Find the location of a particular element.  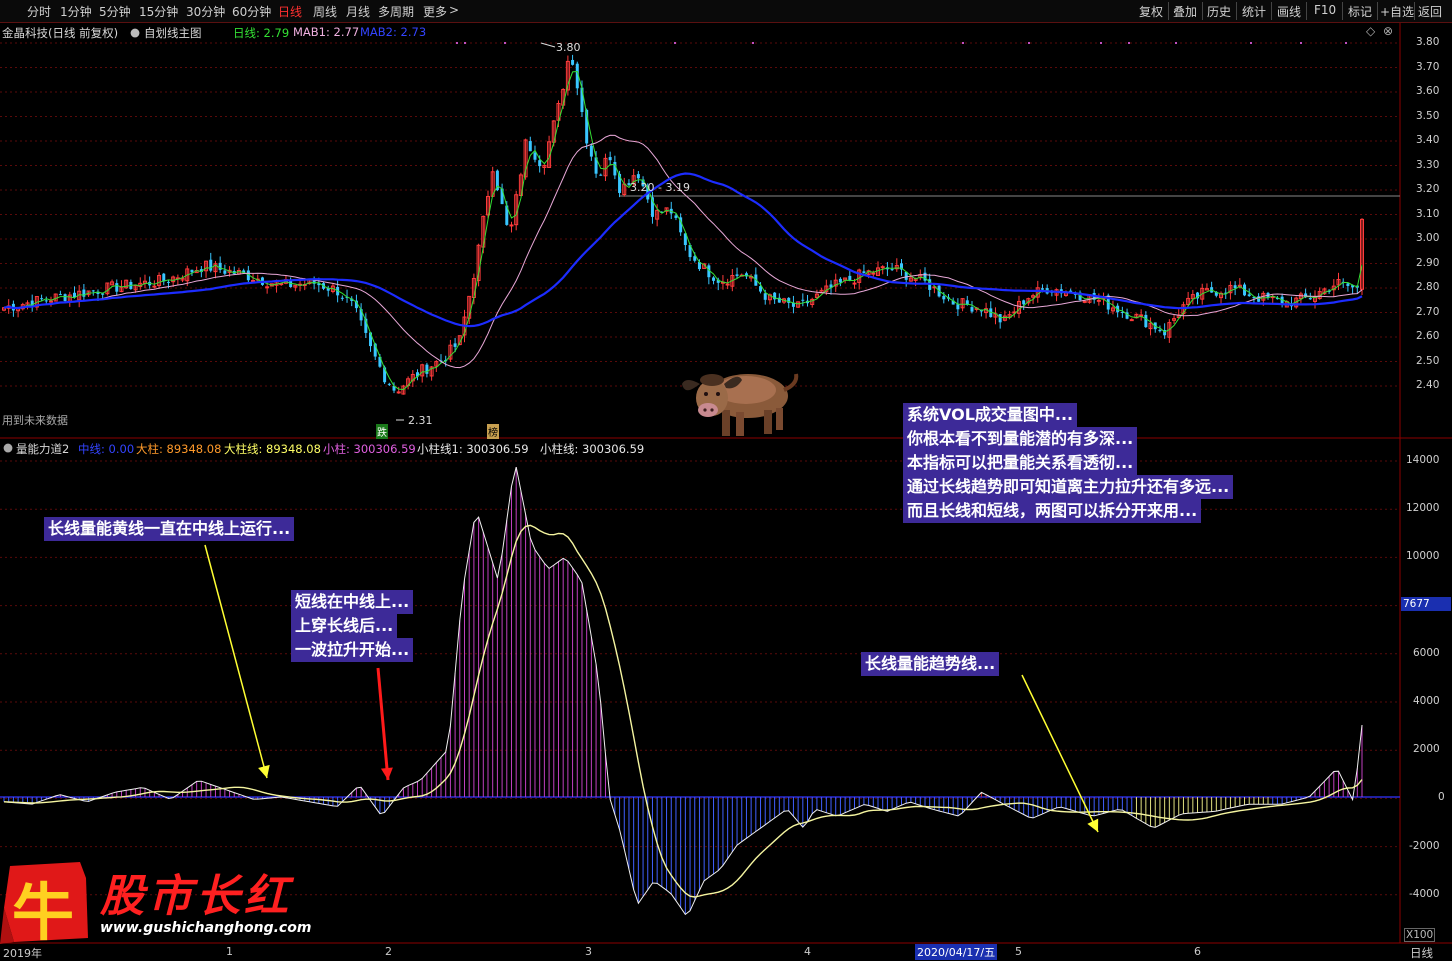

future-data-note: 用到未来数据 is located at coordinates (35, 420).